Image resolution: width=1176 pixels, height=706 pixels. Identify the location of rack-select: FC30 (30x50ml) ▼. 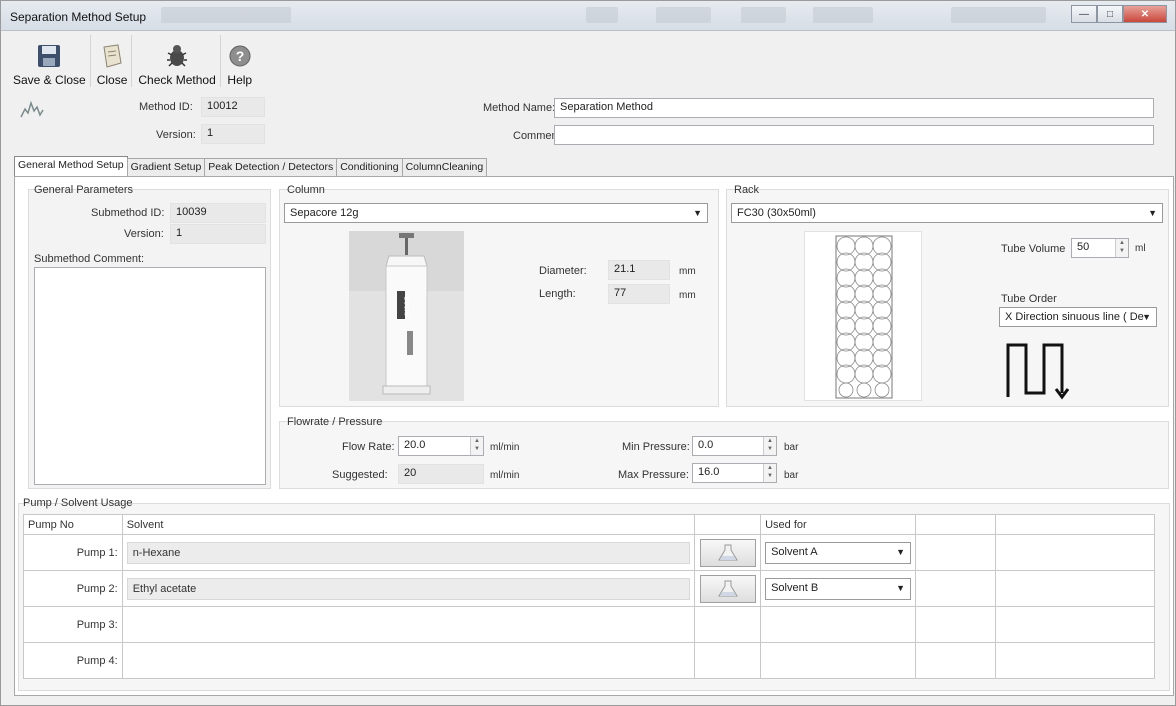
(947, 213).